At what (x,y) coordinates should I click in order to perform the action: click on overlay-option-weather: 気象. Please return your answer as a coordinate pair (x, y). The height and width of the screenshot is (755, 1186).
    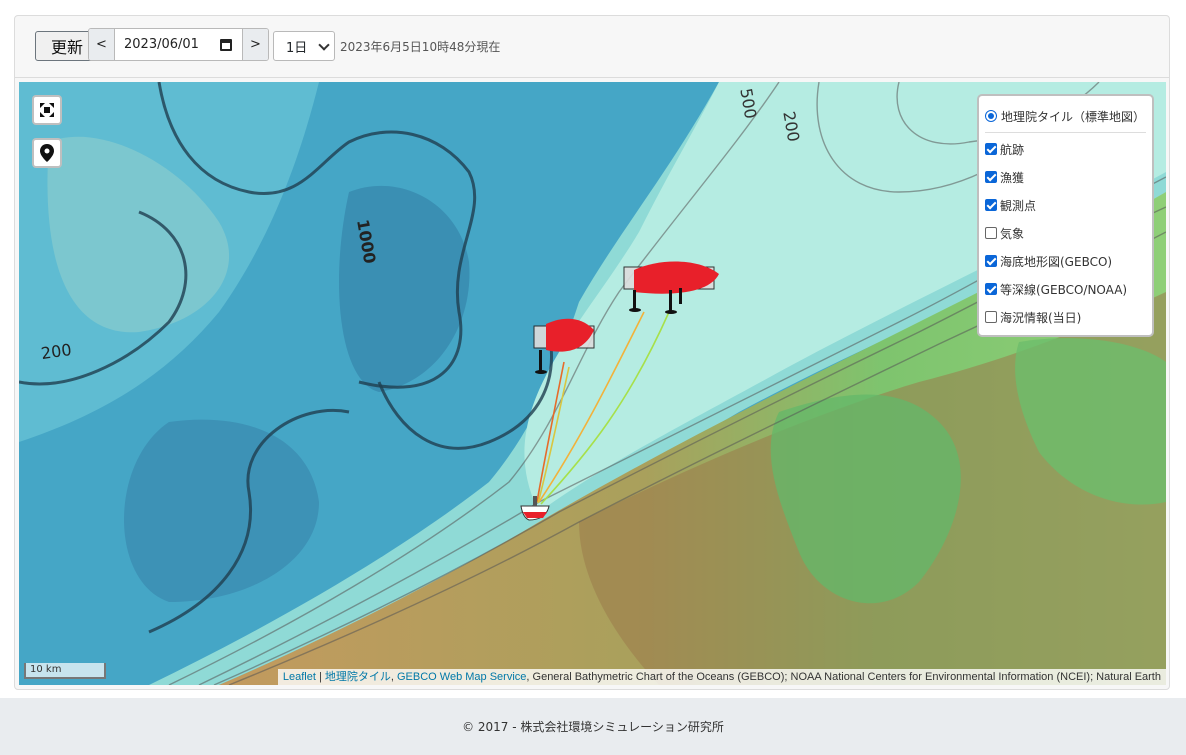
    Looking at the image, I should click on (1065, 233).